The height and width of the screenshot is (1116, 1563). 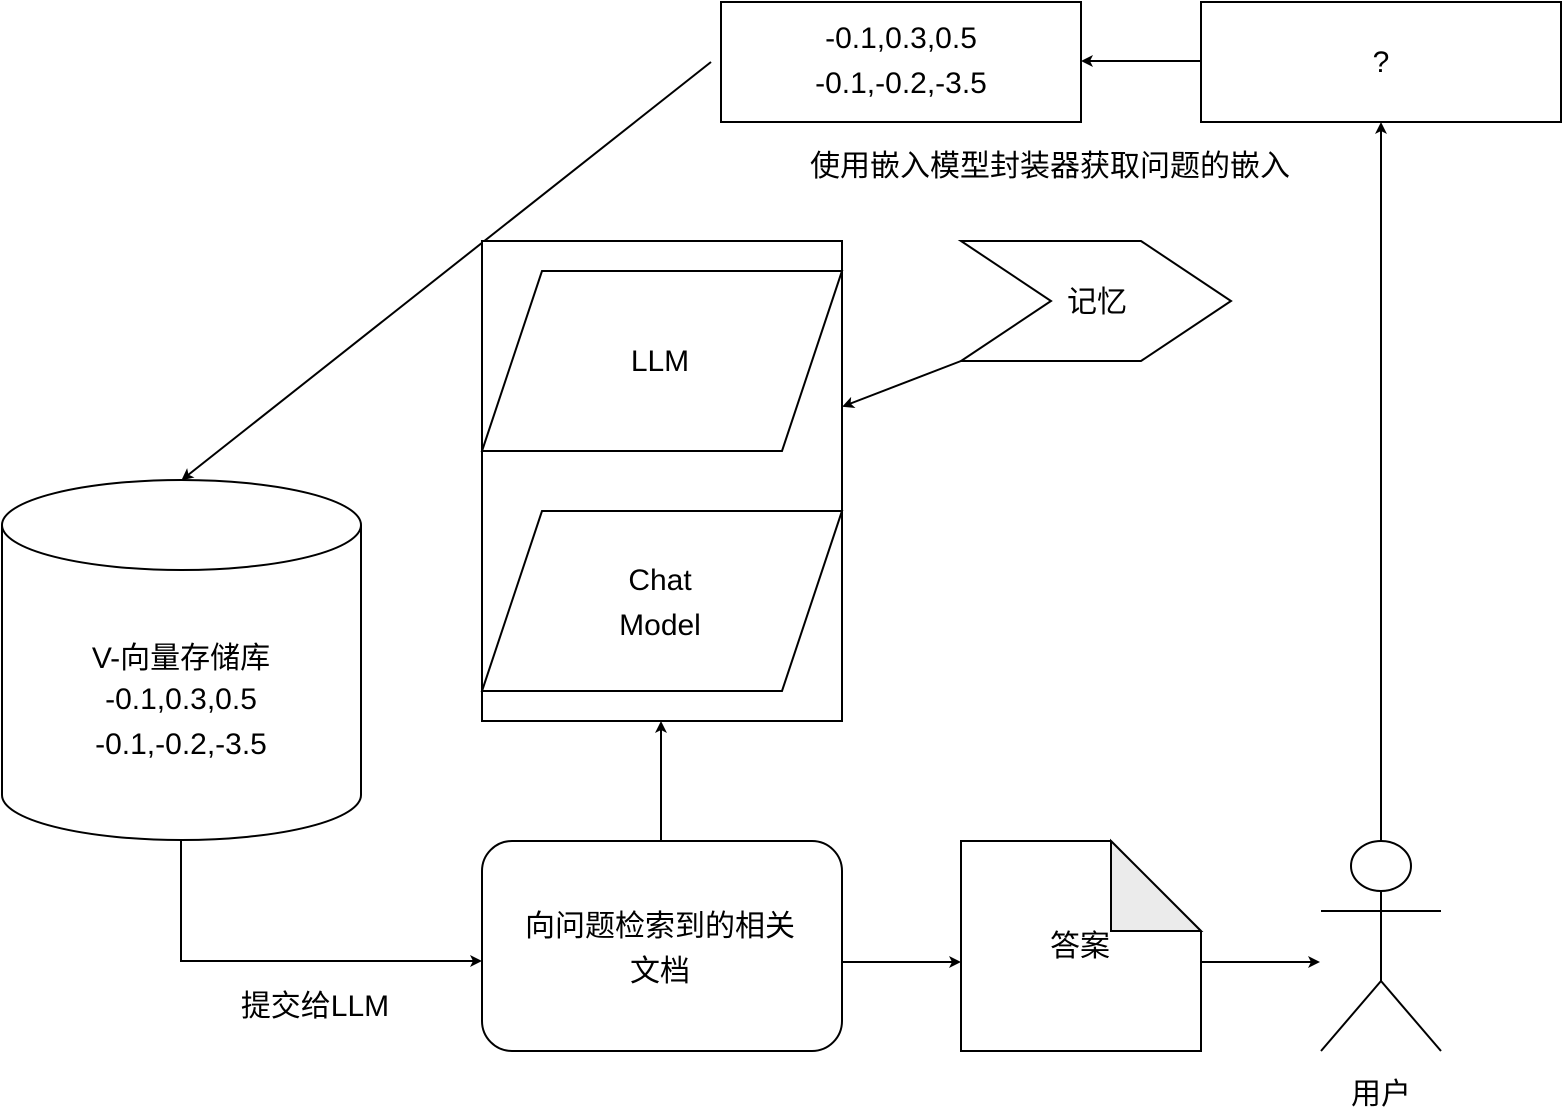 What do you see at coordinates (181, 744) in the screenshot?
I see `vector-store-line-3: -0.1,-0.2,-3.5` at bounding box center [181, 744].